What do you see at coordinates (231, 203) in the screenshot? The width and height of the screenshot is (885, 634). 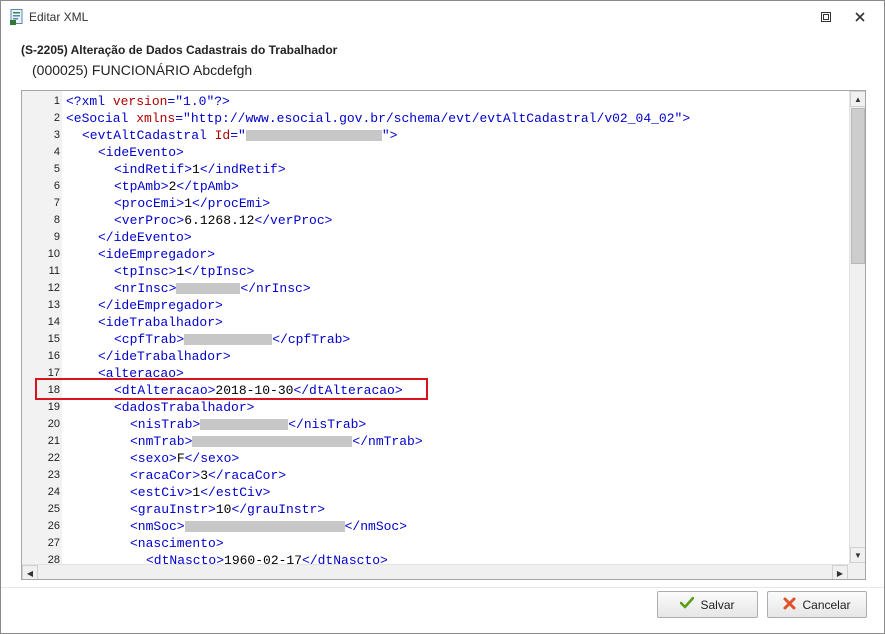 I see `xml-tag: </procEmi>` at bounding box center [231, 203].